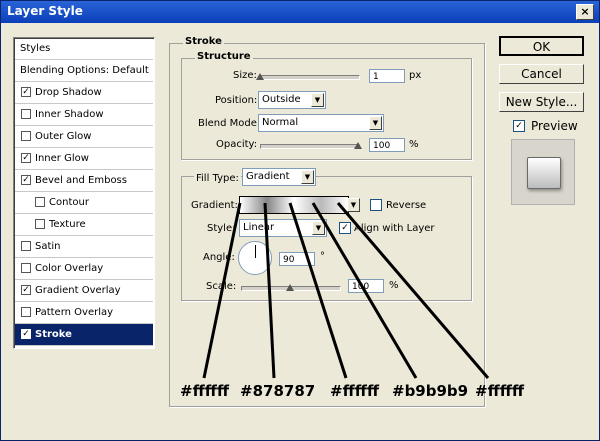  What do you see at coordinates (84, 247) in the screenshot?
I see `style-item: Satin` at bounding box center [84, 247].